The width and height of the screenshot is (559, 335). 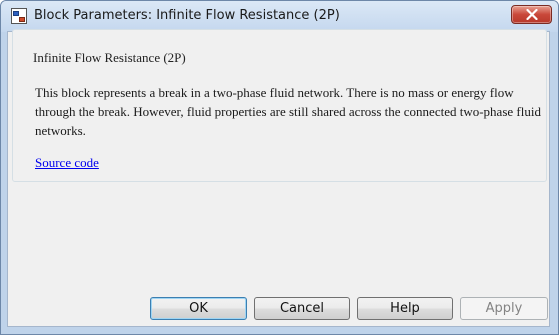 I want to click on close-icon, so click(x=532, y=14).